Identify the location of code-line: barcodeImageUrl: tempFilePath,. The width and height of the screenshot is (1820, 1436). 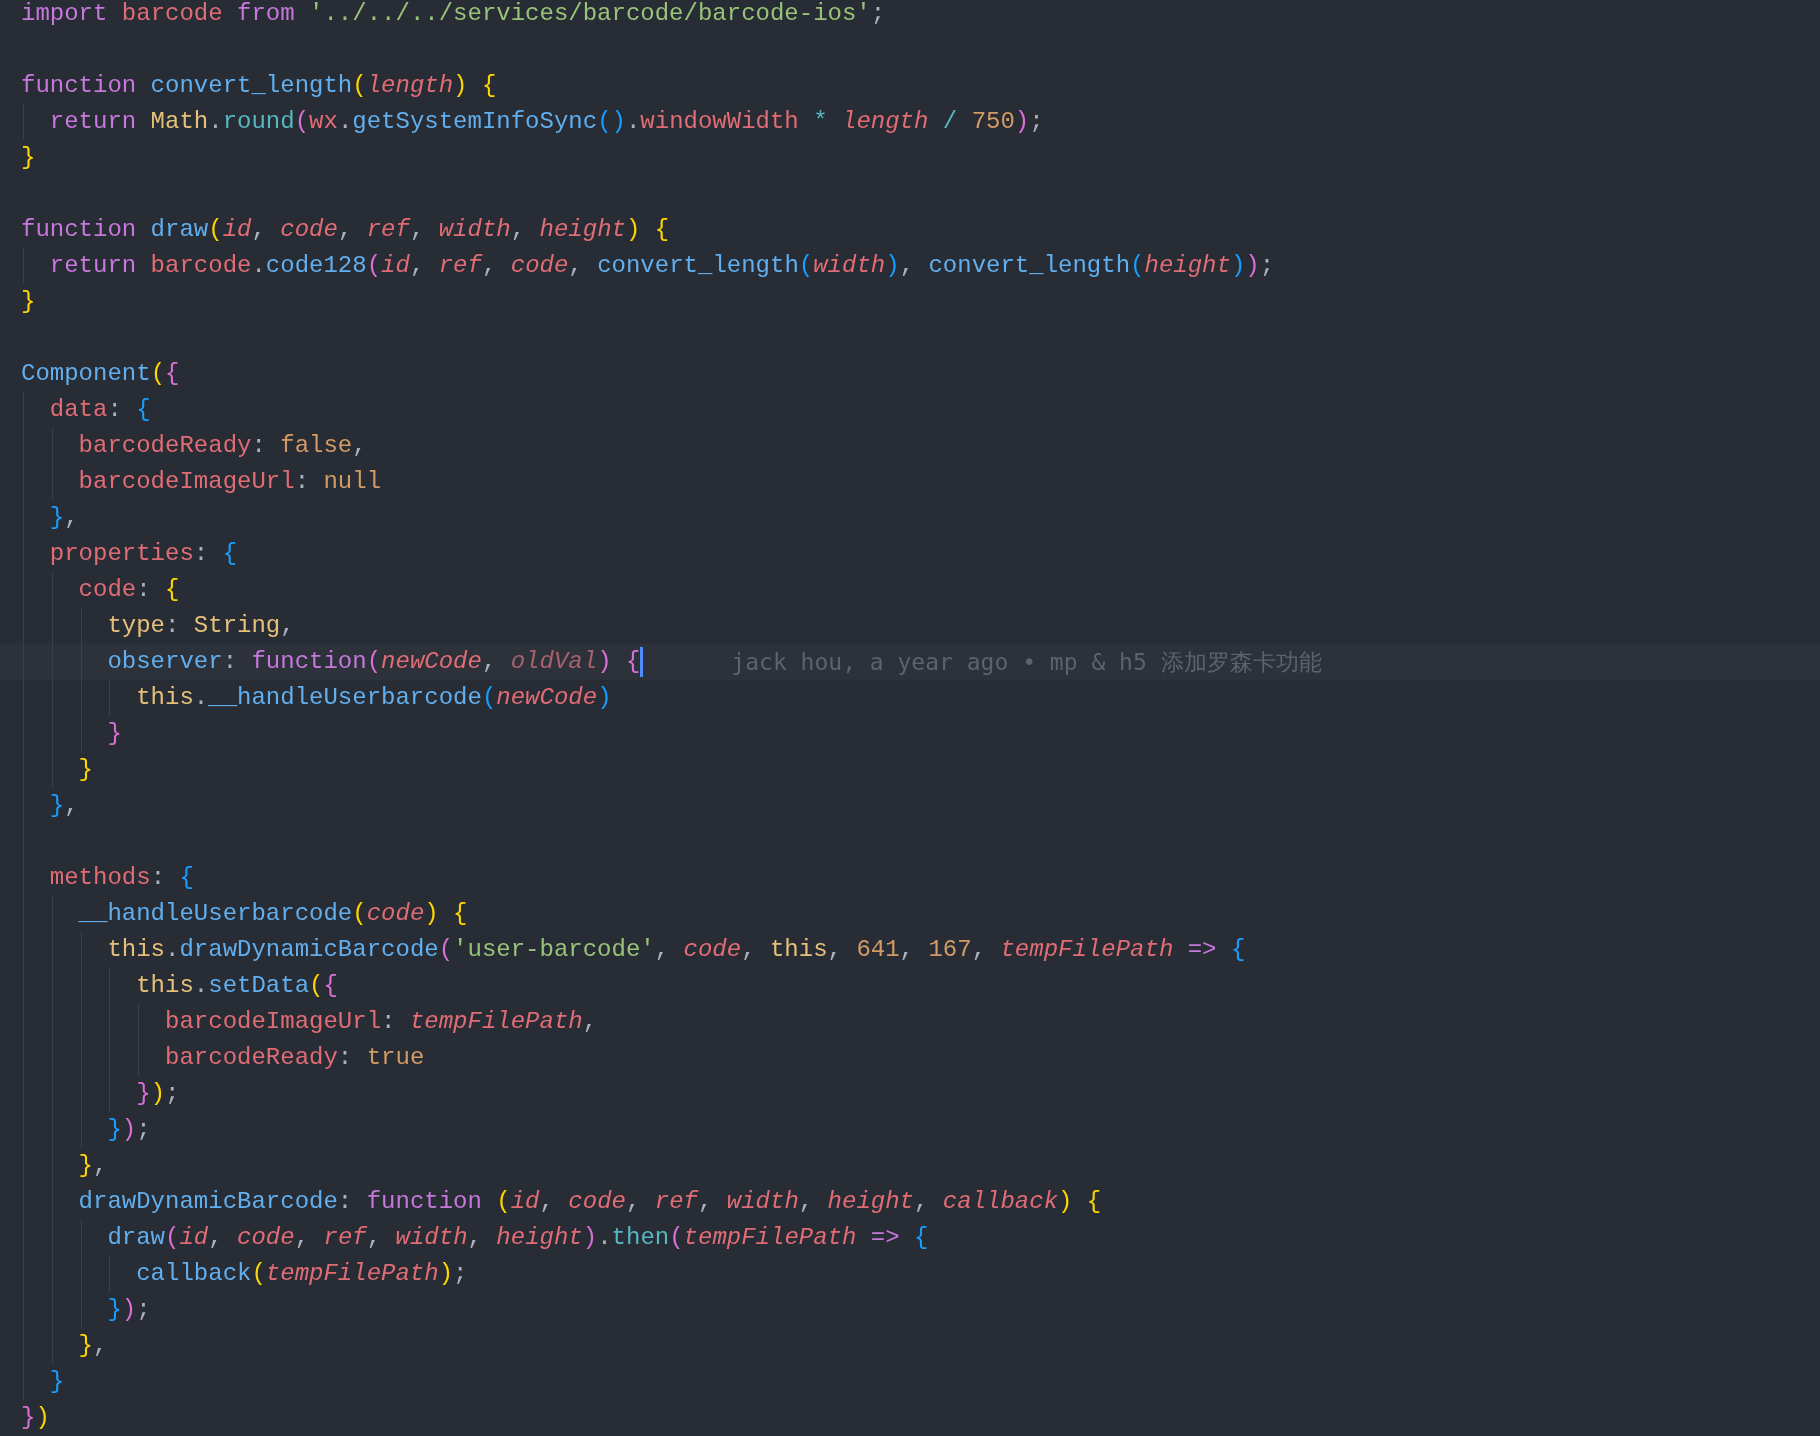
(381, 1022).